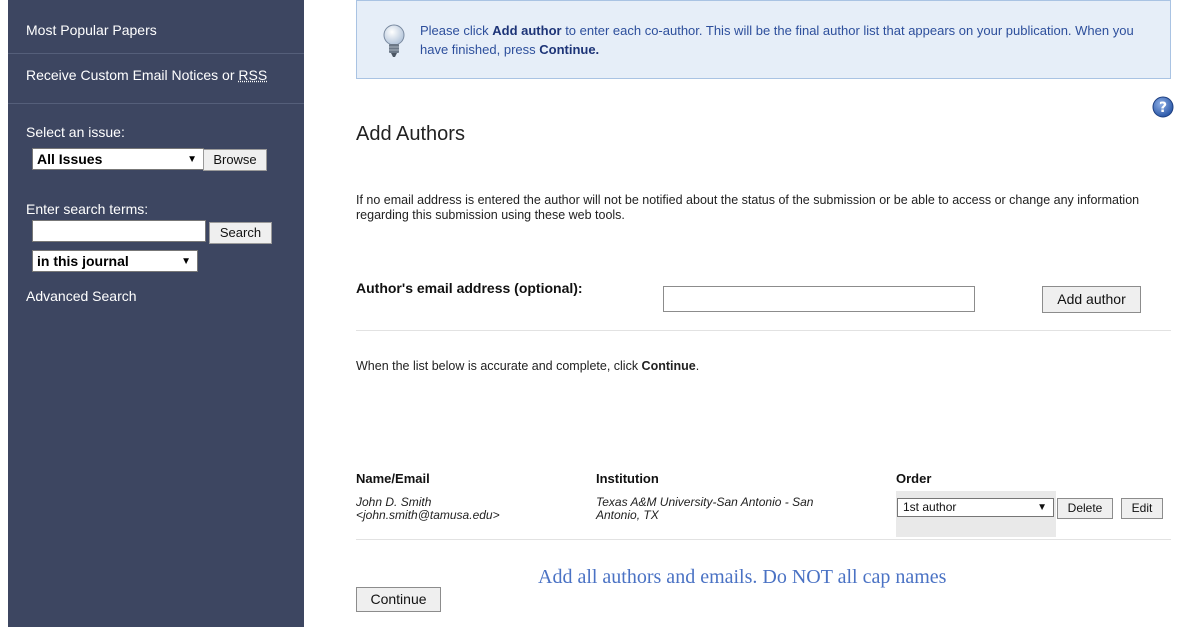 The height and width of the screenshot is (627, 1204). What do you see at coordinates (83, 261) in the screenshot?
I see `scope-select-value: in this journal` at bounding box center [83, 261].